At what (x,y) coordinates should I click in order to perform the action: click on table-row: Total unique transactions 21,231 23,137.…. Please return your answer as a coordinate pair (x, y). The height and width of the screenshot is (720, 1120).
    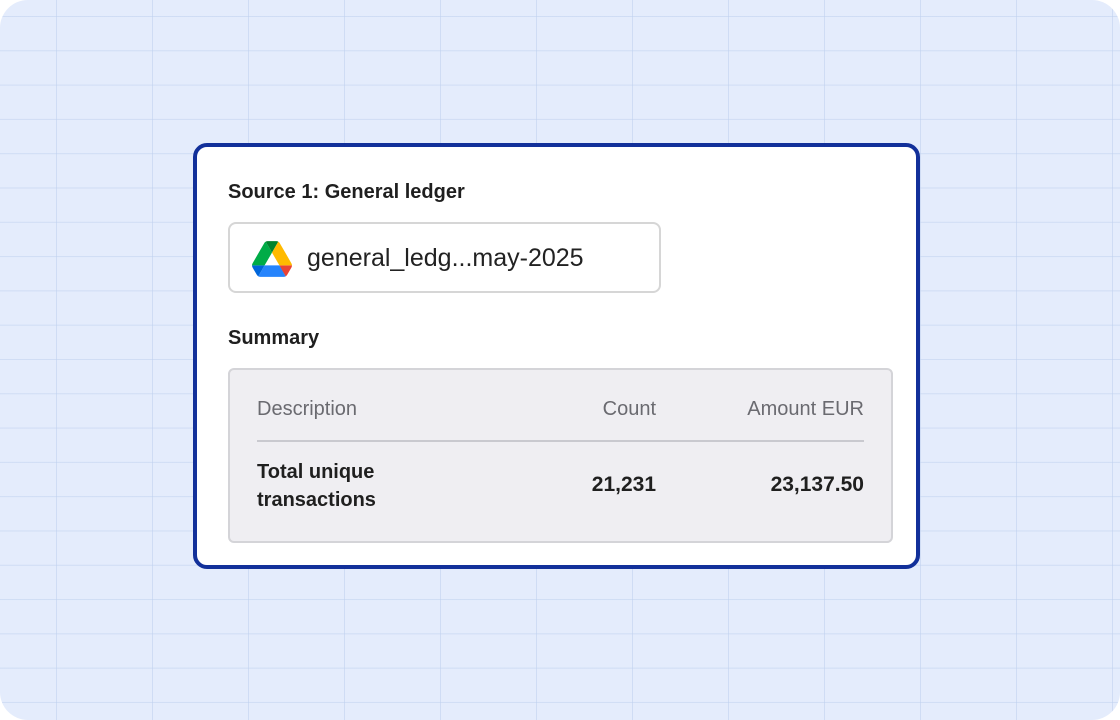
    Looking at the image, I should click on (560, 488).